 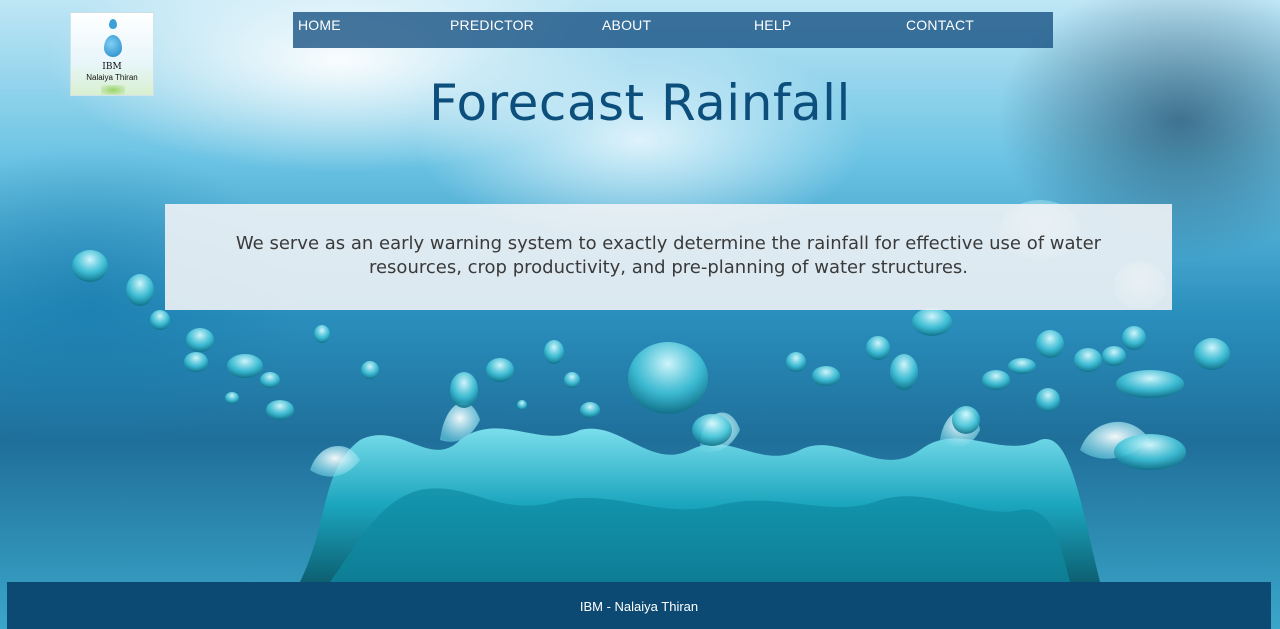 What do you see at coordinates (626, 25) in the screenshot?
I see `nav-item-about: ABOUT` at bounding box center [626, 25].